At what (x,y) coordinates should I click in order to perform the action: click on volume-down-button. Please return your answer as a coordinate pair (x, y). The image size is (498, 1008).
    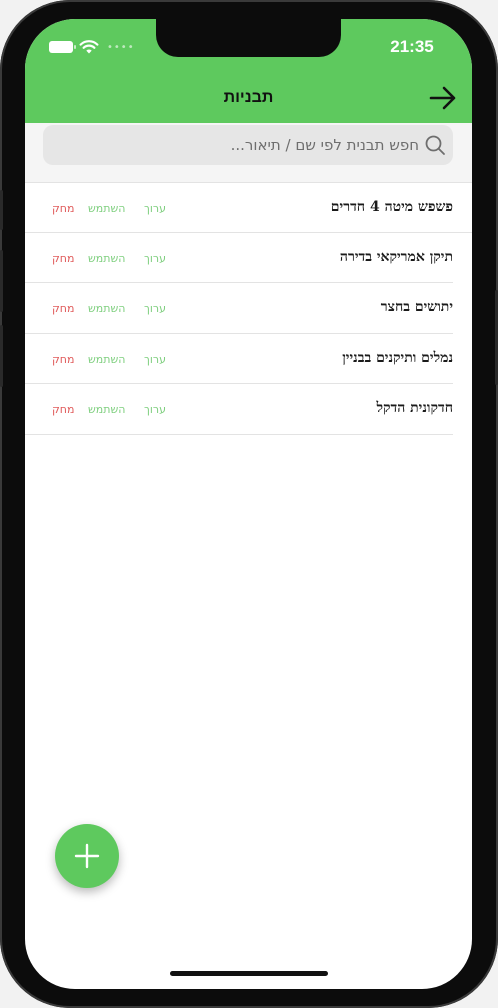
    Looking at the image, I should click on (1, 356).